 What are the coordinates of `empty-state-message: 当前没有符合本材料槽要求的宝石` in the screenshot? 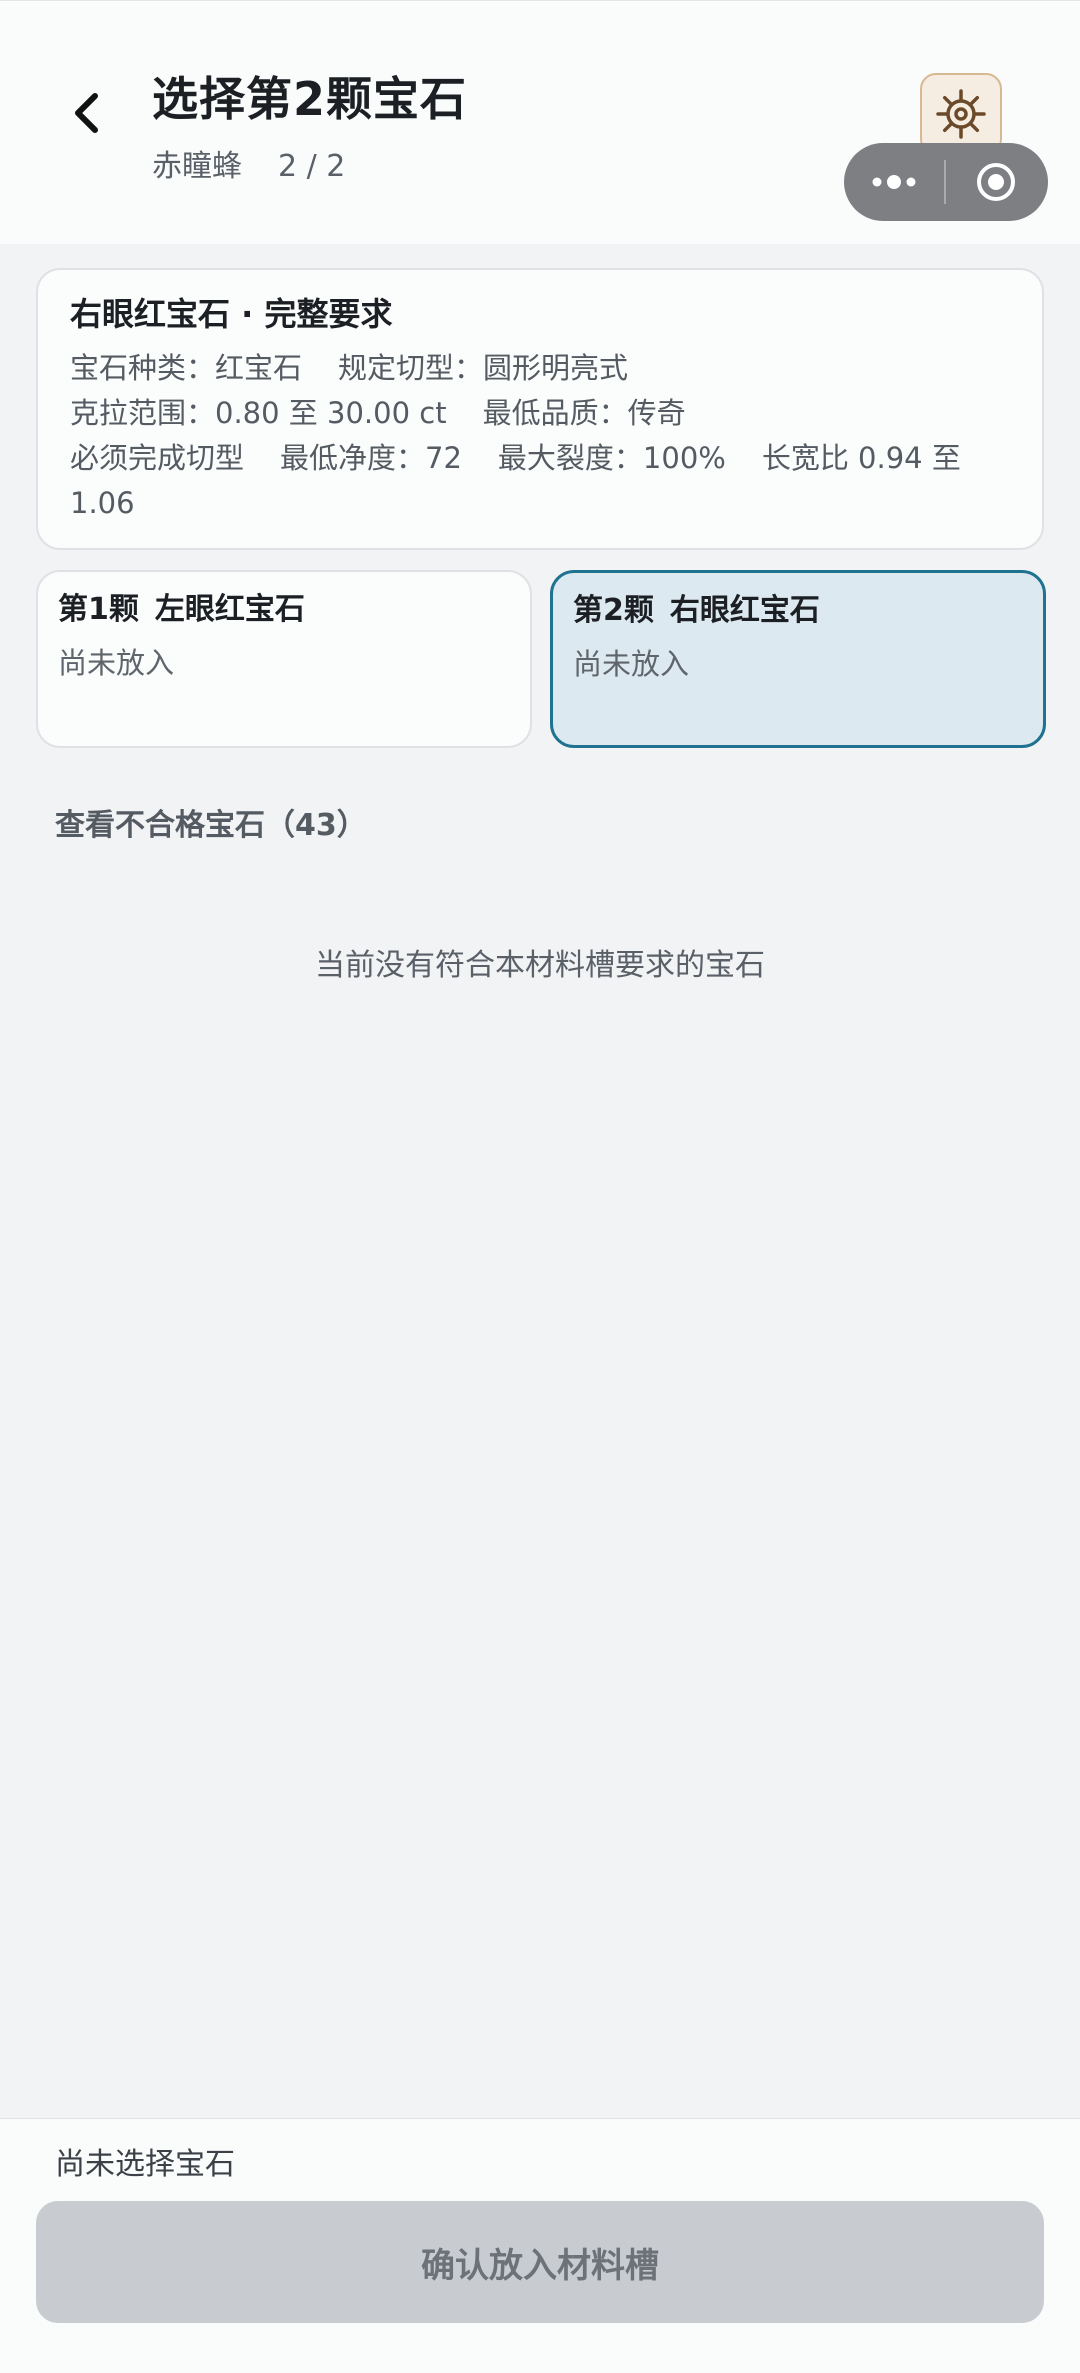 It's located at (540, 965).